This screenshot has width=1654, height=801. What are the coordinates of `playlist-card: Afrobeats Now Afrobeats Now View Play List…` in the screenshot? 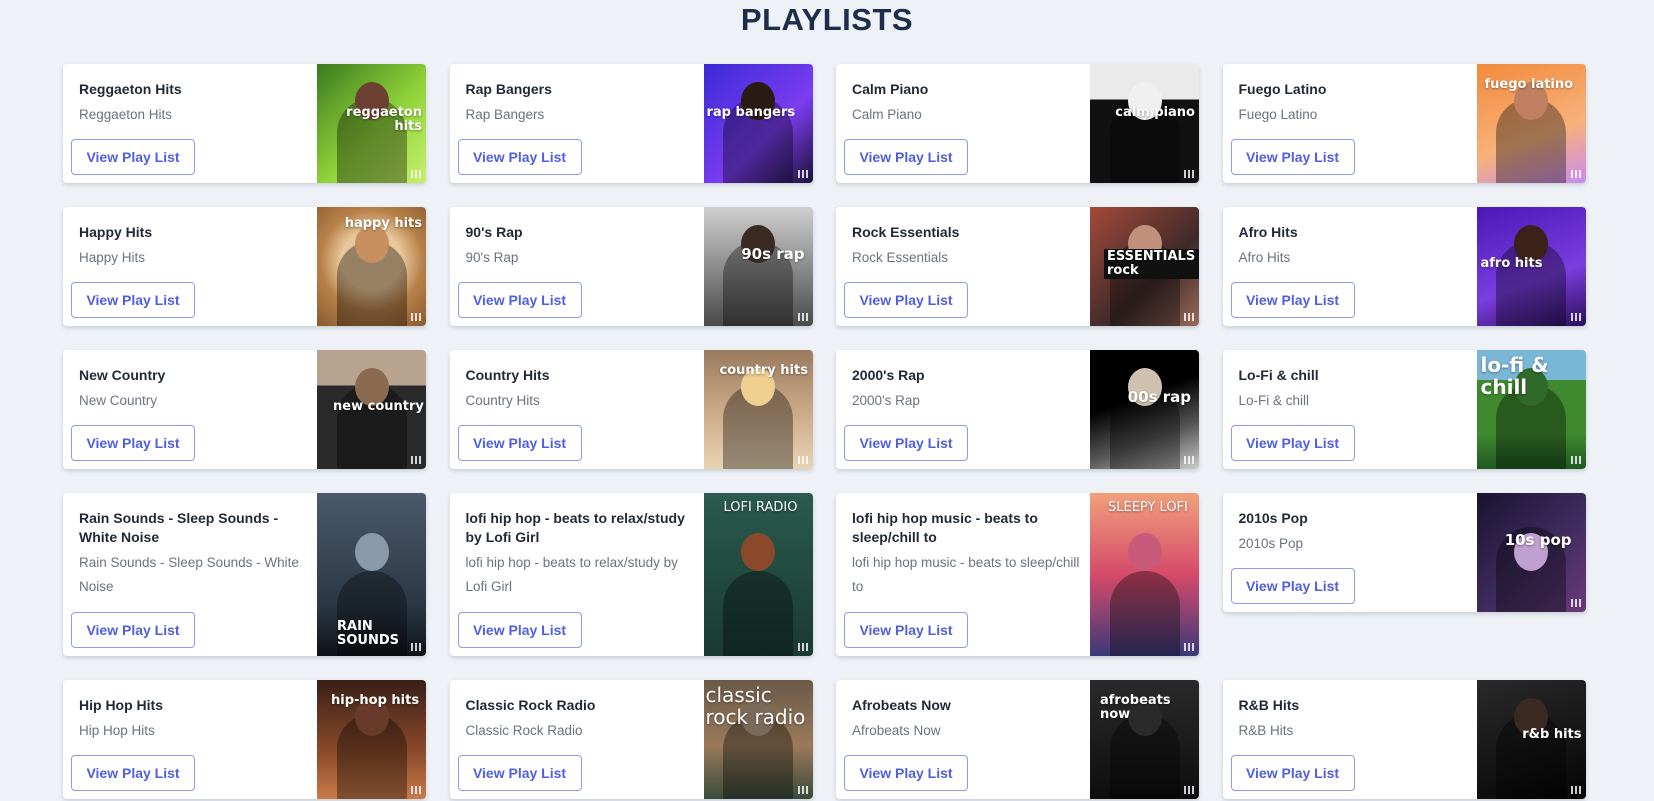 It's located at (1017, 739).